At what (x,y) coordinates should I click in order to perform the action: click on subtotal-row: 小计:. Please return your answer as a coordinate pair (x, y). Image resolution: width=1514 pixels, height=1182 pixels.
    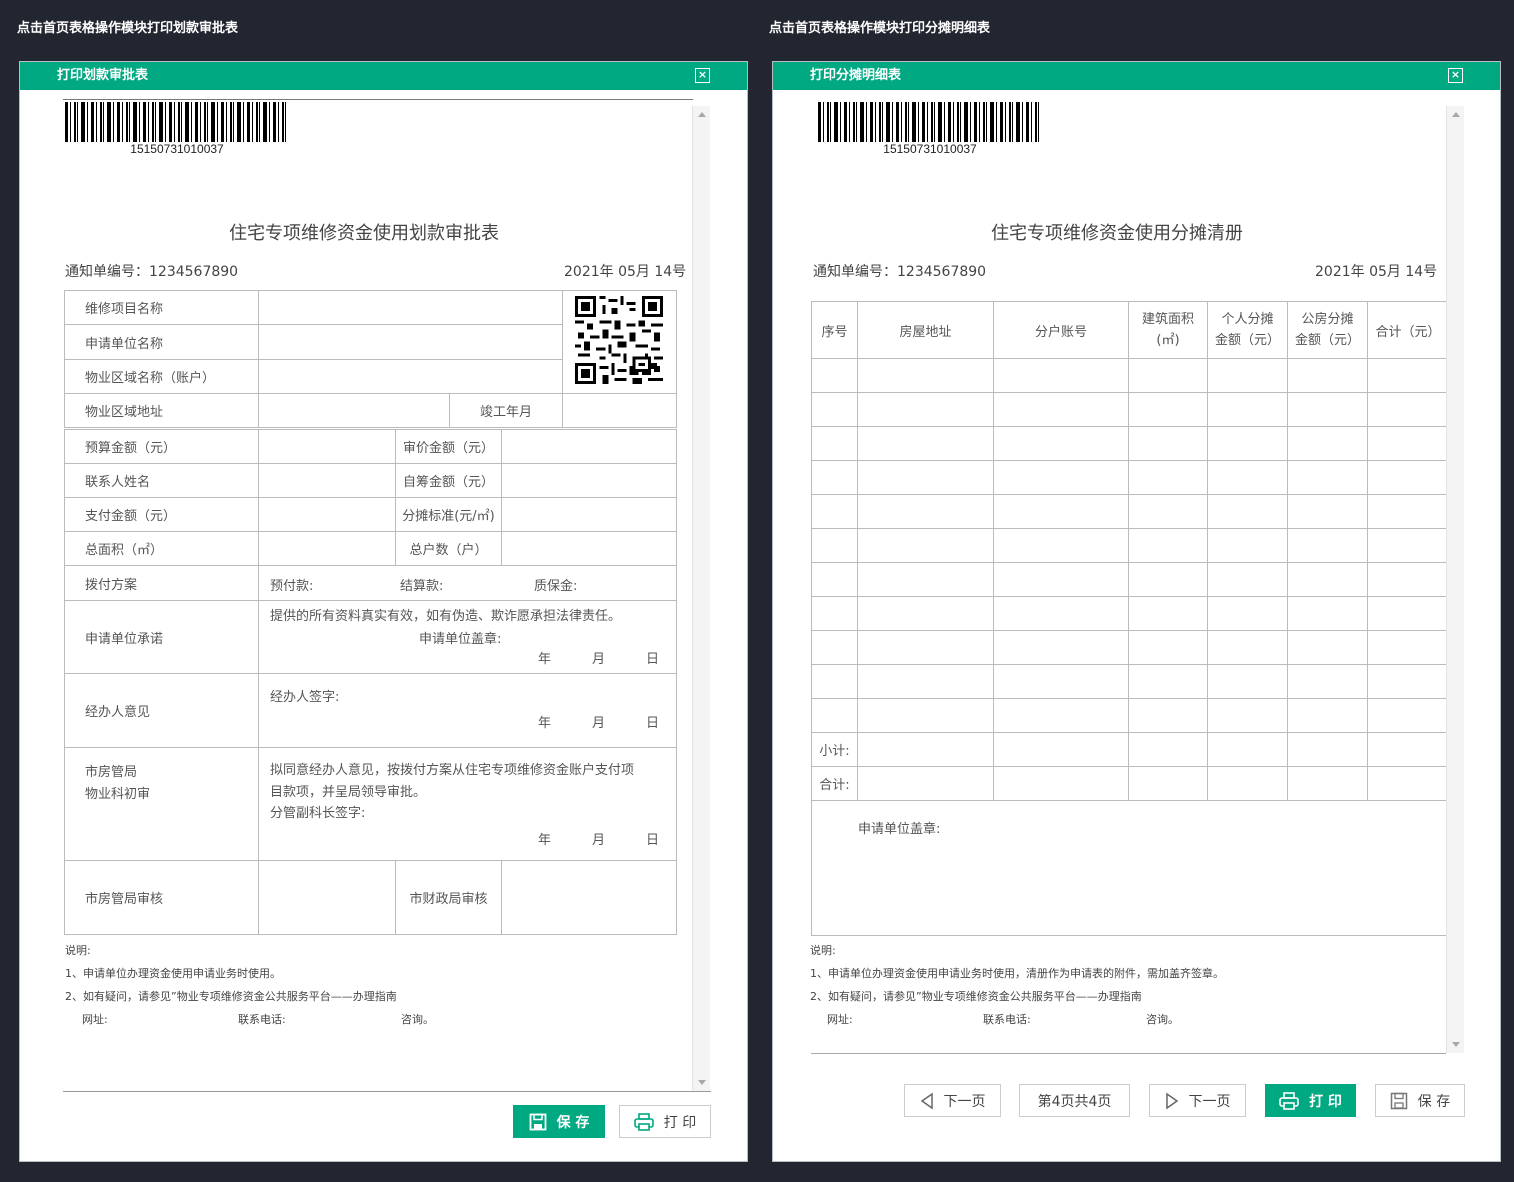
    Looking at the image, I should click on (1130, 749).